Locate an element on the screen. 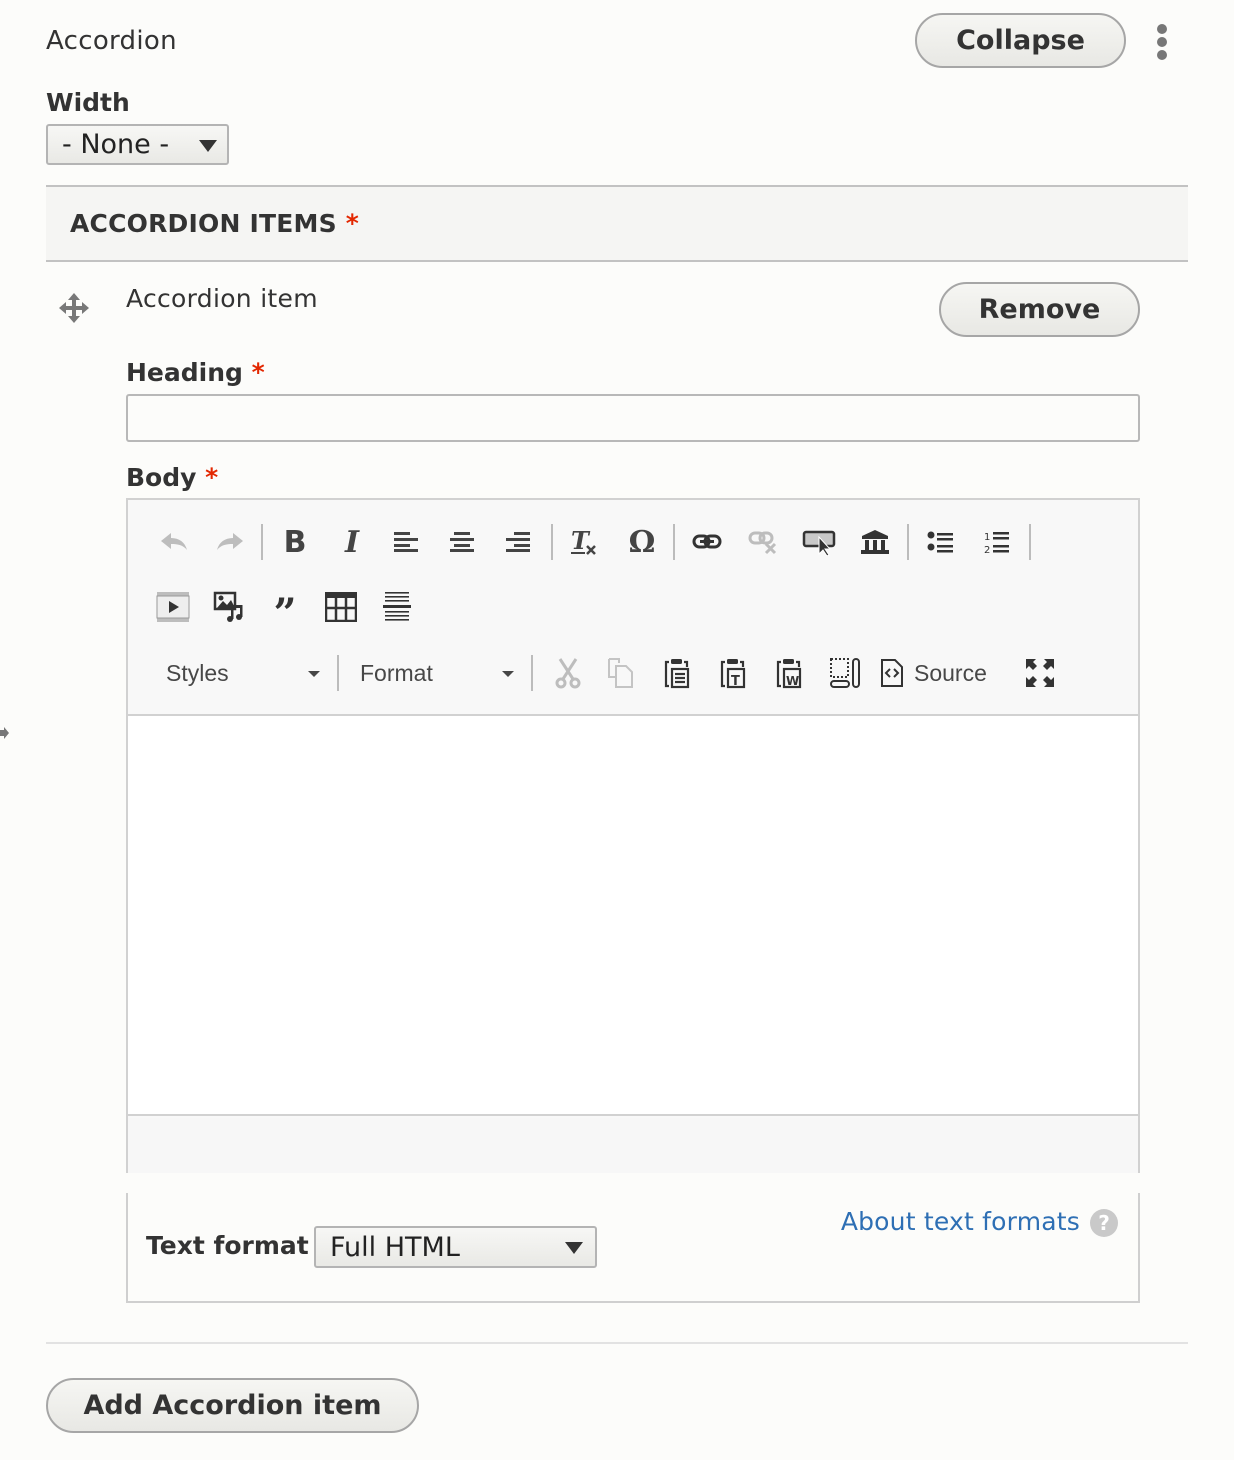 This screenshot has height=1460, width=1234. heading-input is located at coordinates (633, 418).